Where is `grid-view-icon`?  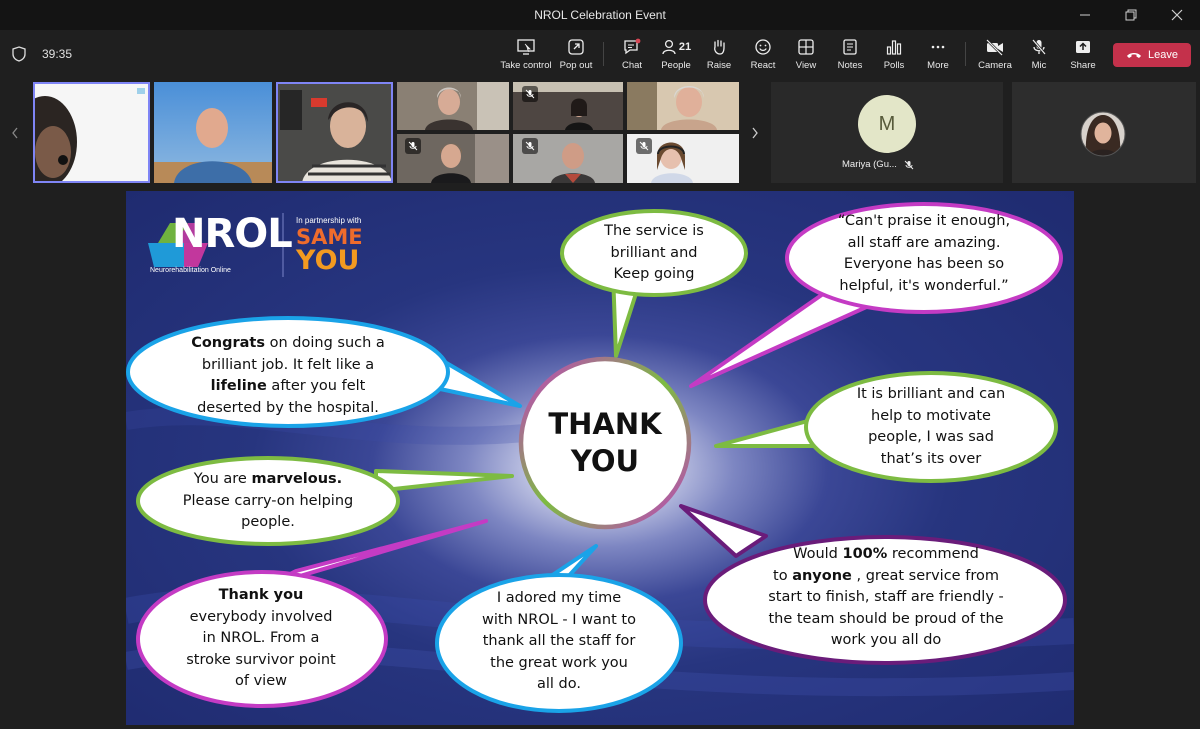 grid-view-icon is located at coordinates (806, 47).